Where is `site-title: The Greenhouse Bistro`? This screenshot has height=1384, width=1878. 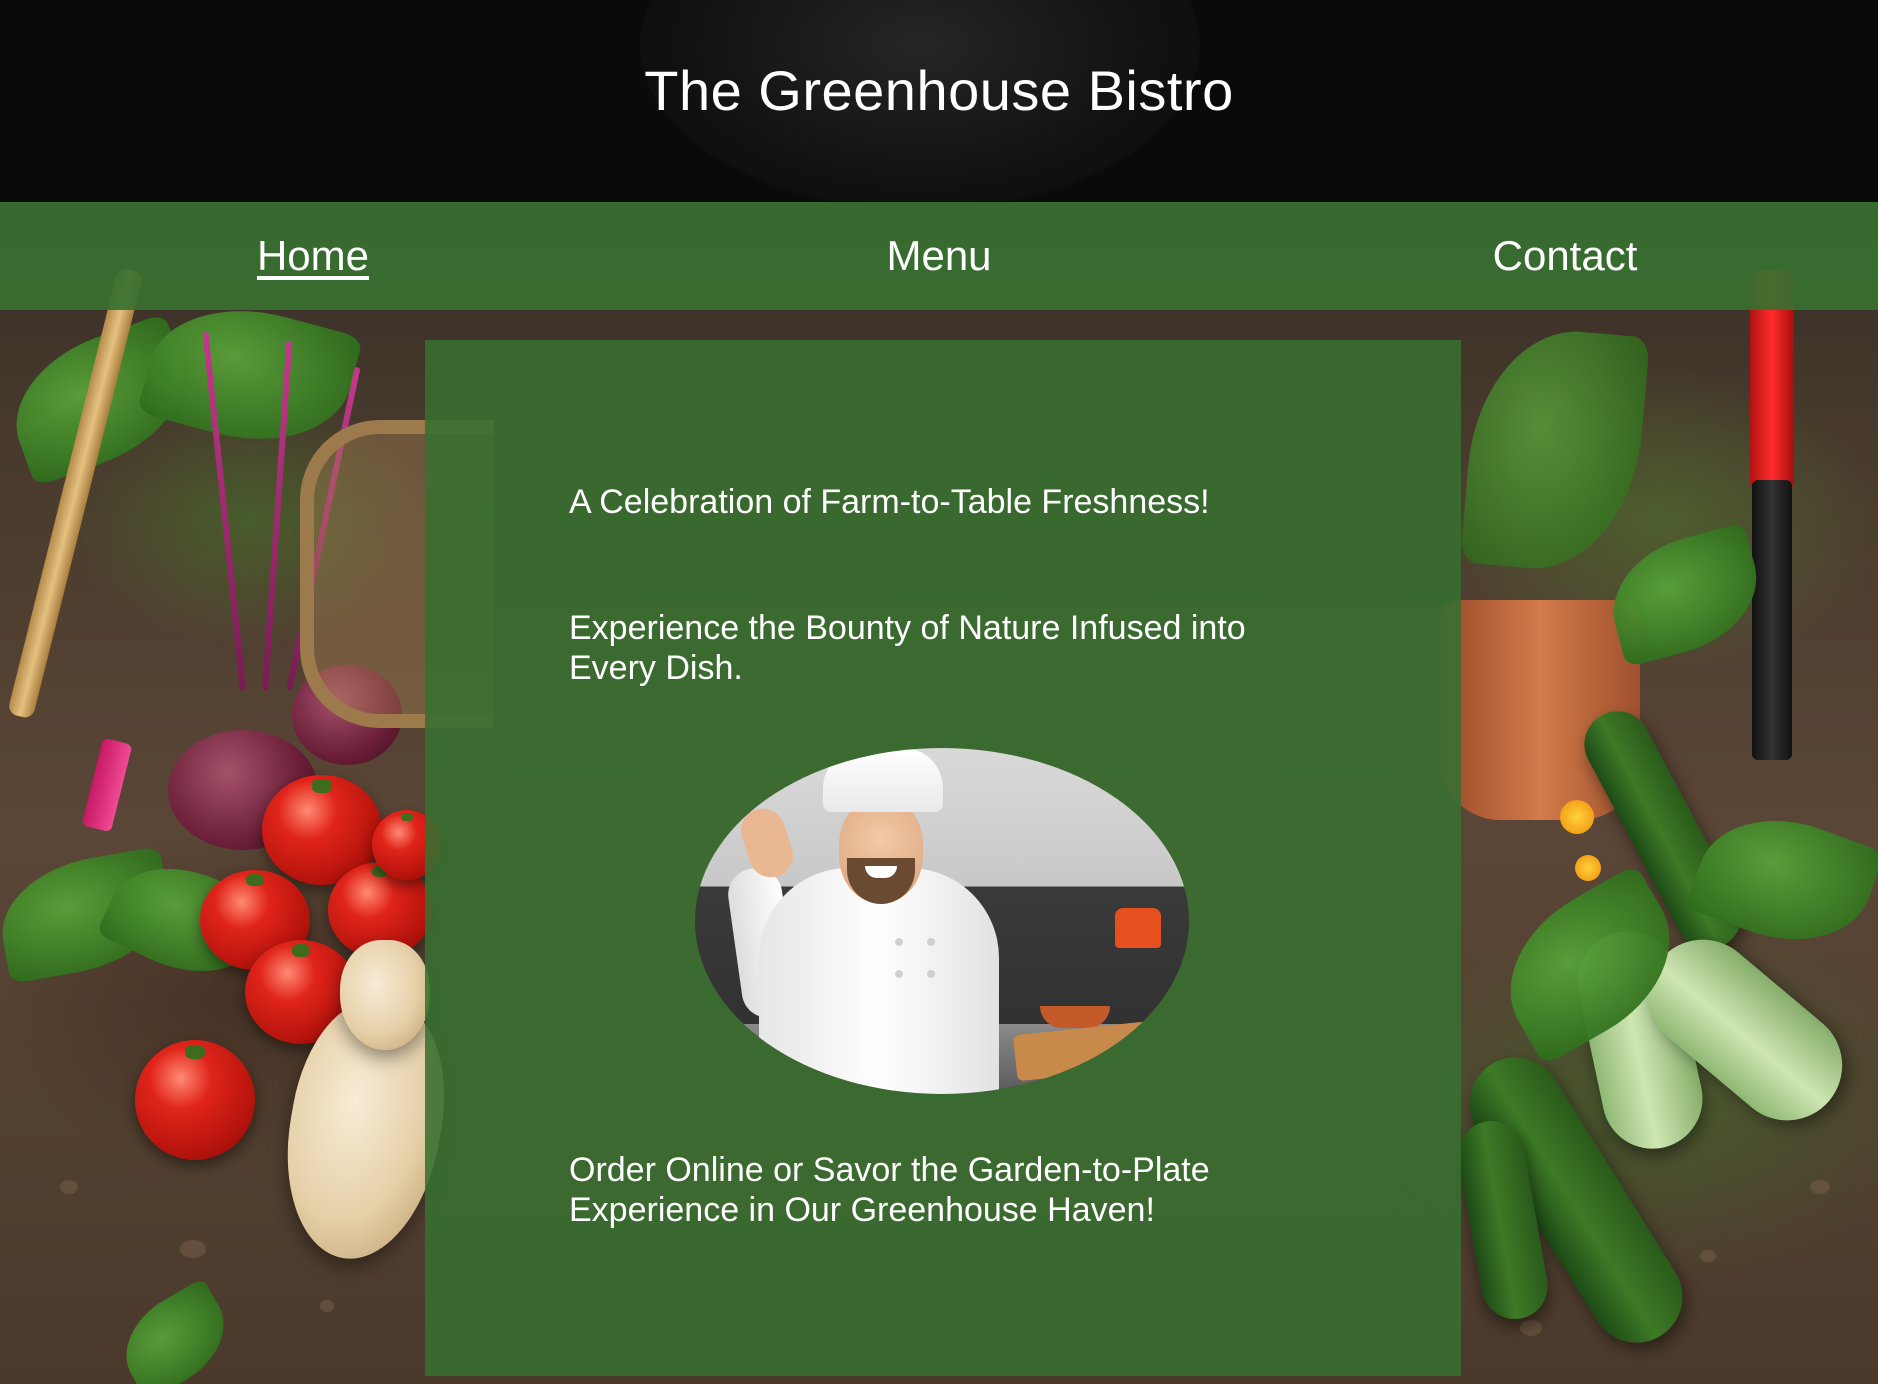
site-title: The Greenhouse Bistro is located at coordinates (939, 90).